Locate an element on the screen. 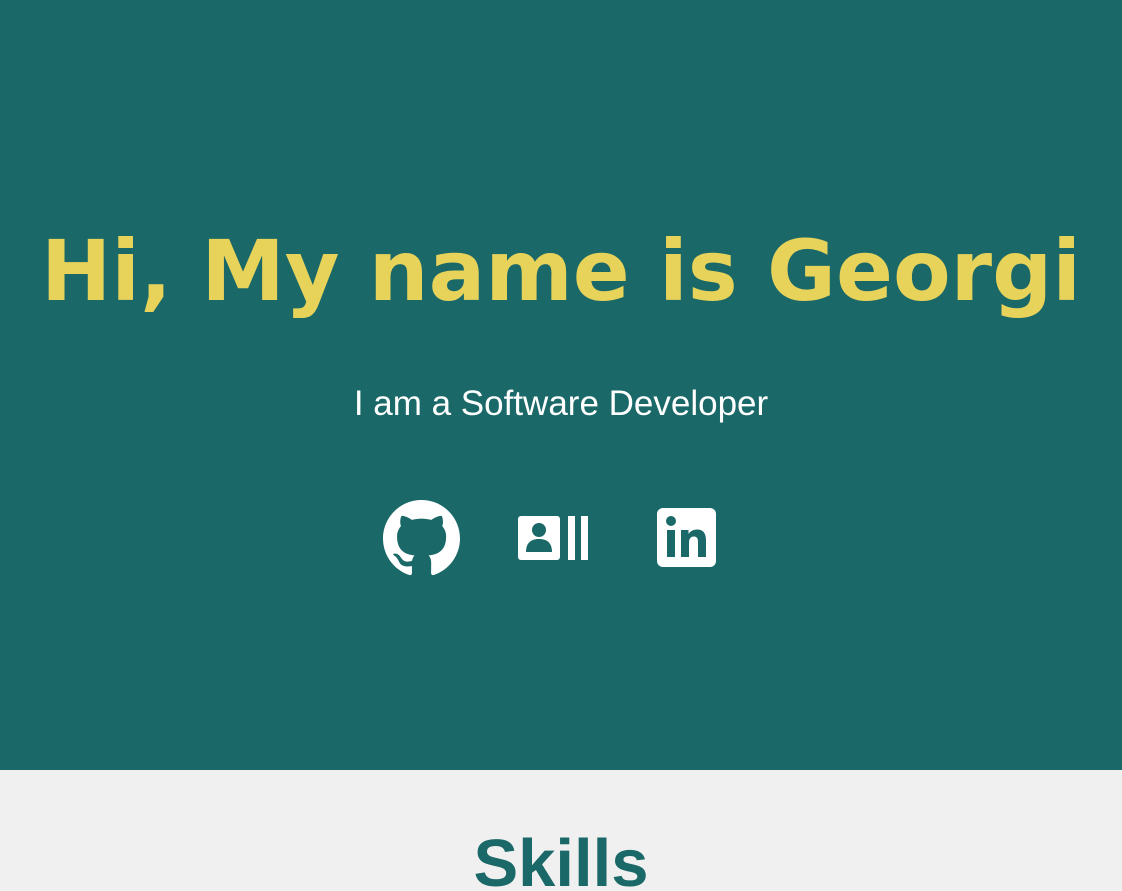 The height and width of the screenshot is (891, 1122). resume-card-icon is located at coordinates (553, 538).